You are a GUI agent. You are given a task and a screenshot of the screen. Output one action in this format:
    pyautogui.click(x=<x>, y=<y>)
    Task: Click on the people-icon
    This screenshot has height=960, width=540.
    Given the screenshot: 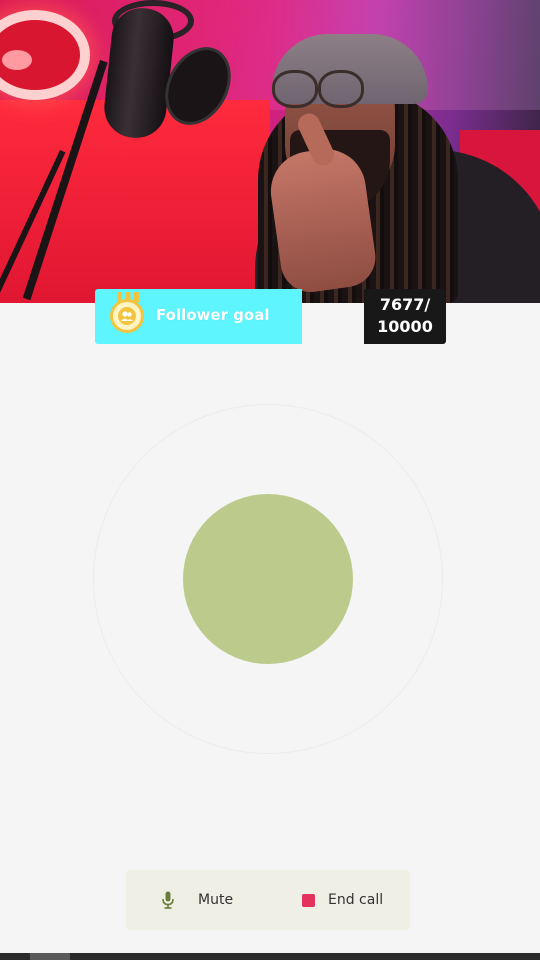 What is the action you would take?
    pyautogui.click(x=127, y=316)
    